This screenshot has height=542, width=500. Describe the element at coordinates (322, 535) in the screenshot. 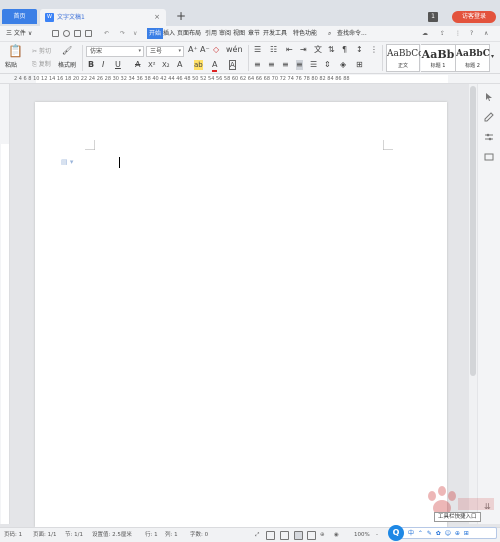

I see `globe-icon: ⊕` at that location.